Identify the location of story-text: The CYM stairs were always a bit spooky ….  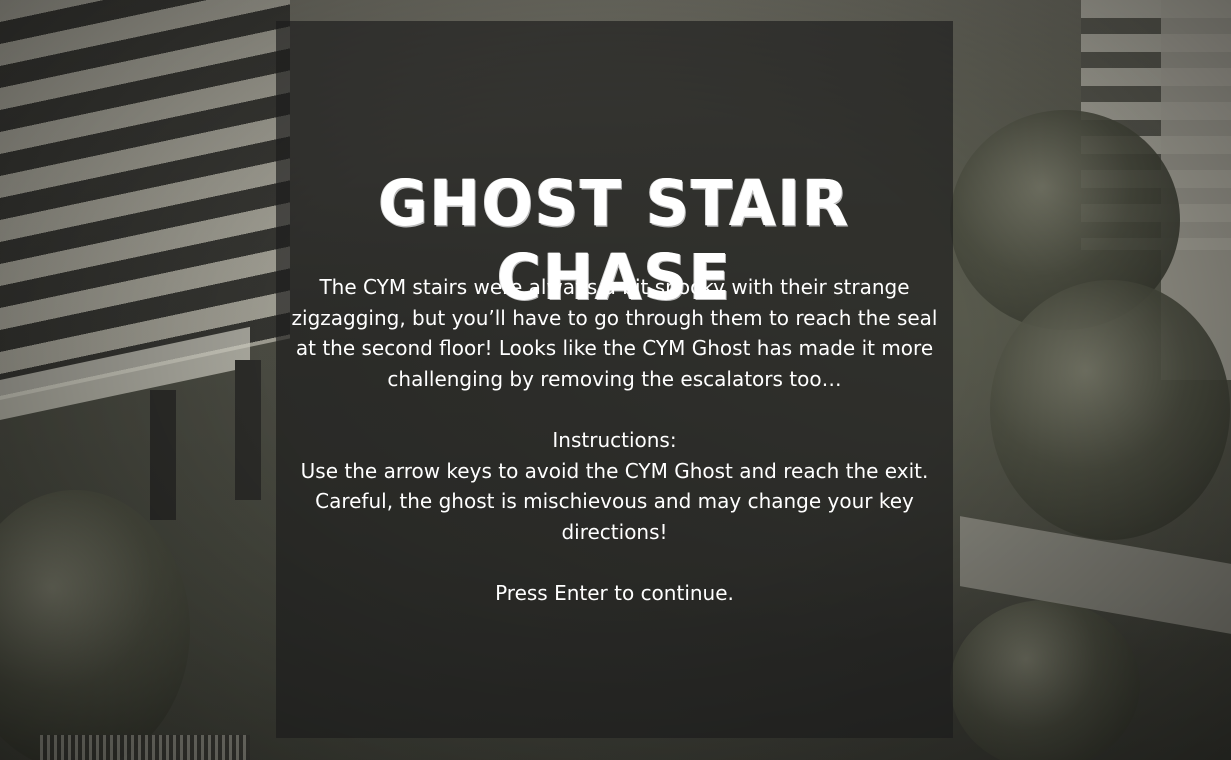
(614, 333).